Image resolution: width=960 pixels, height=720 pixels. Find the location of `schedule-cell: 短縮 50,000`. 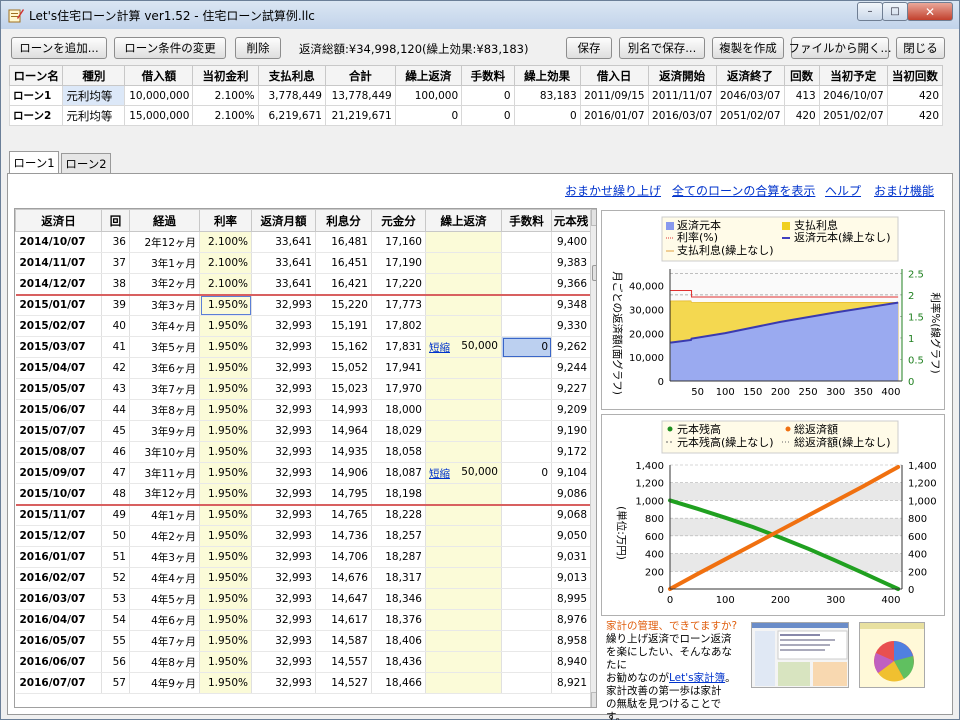

schedule-cell: 短縮 50,000 is located at coordinates (463, 347).